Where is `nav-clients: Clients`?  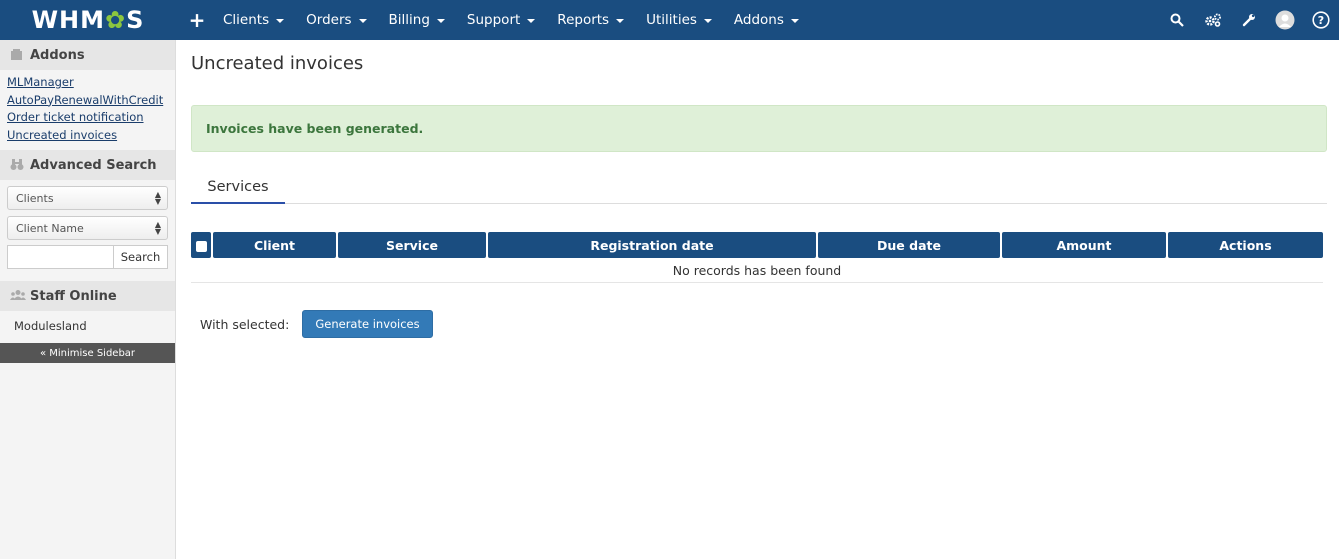 nav-clients: Clients is located at coordinates (253, 20).